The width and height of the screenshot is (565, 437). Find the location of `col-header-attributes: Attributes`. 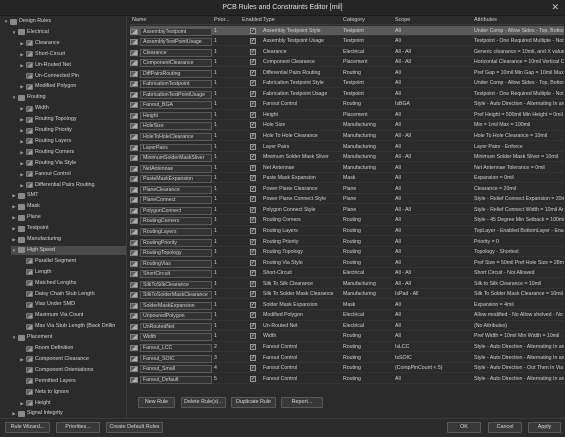

col-header-attributes: Attributes is located at coordinates (485, 20).